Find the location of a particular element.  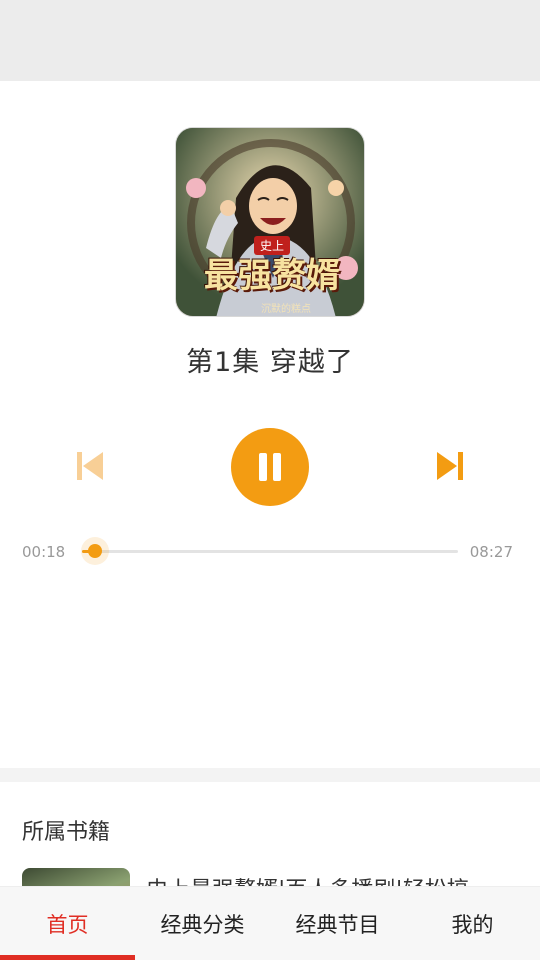

progress-bar is located at coordinates (270, 551).